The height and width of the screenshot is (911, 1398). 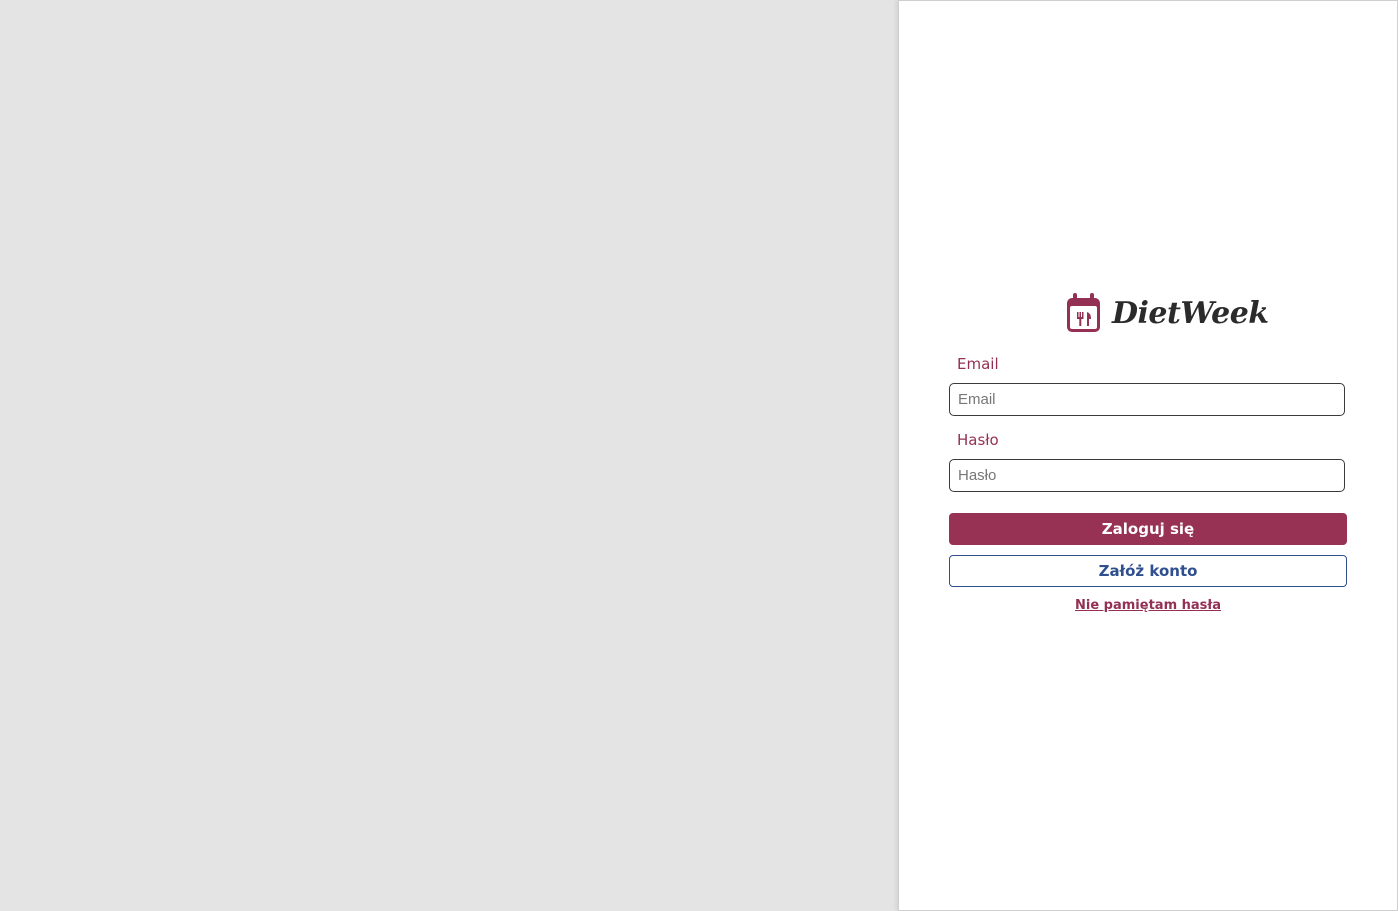 What do you see at coordinates (1190, 313) in the screenshot?
I see `app-name: DietWeek` at bounding box center [1190, 313].